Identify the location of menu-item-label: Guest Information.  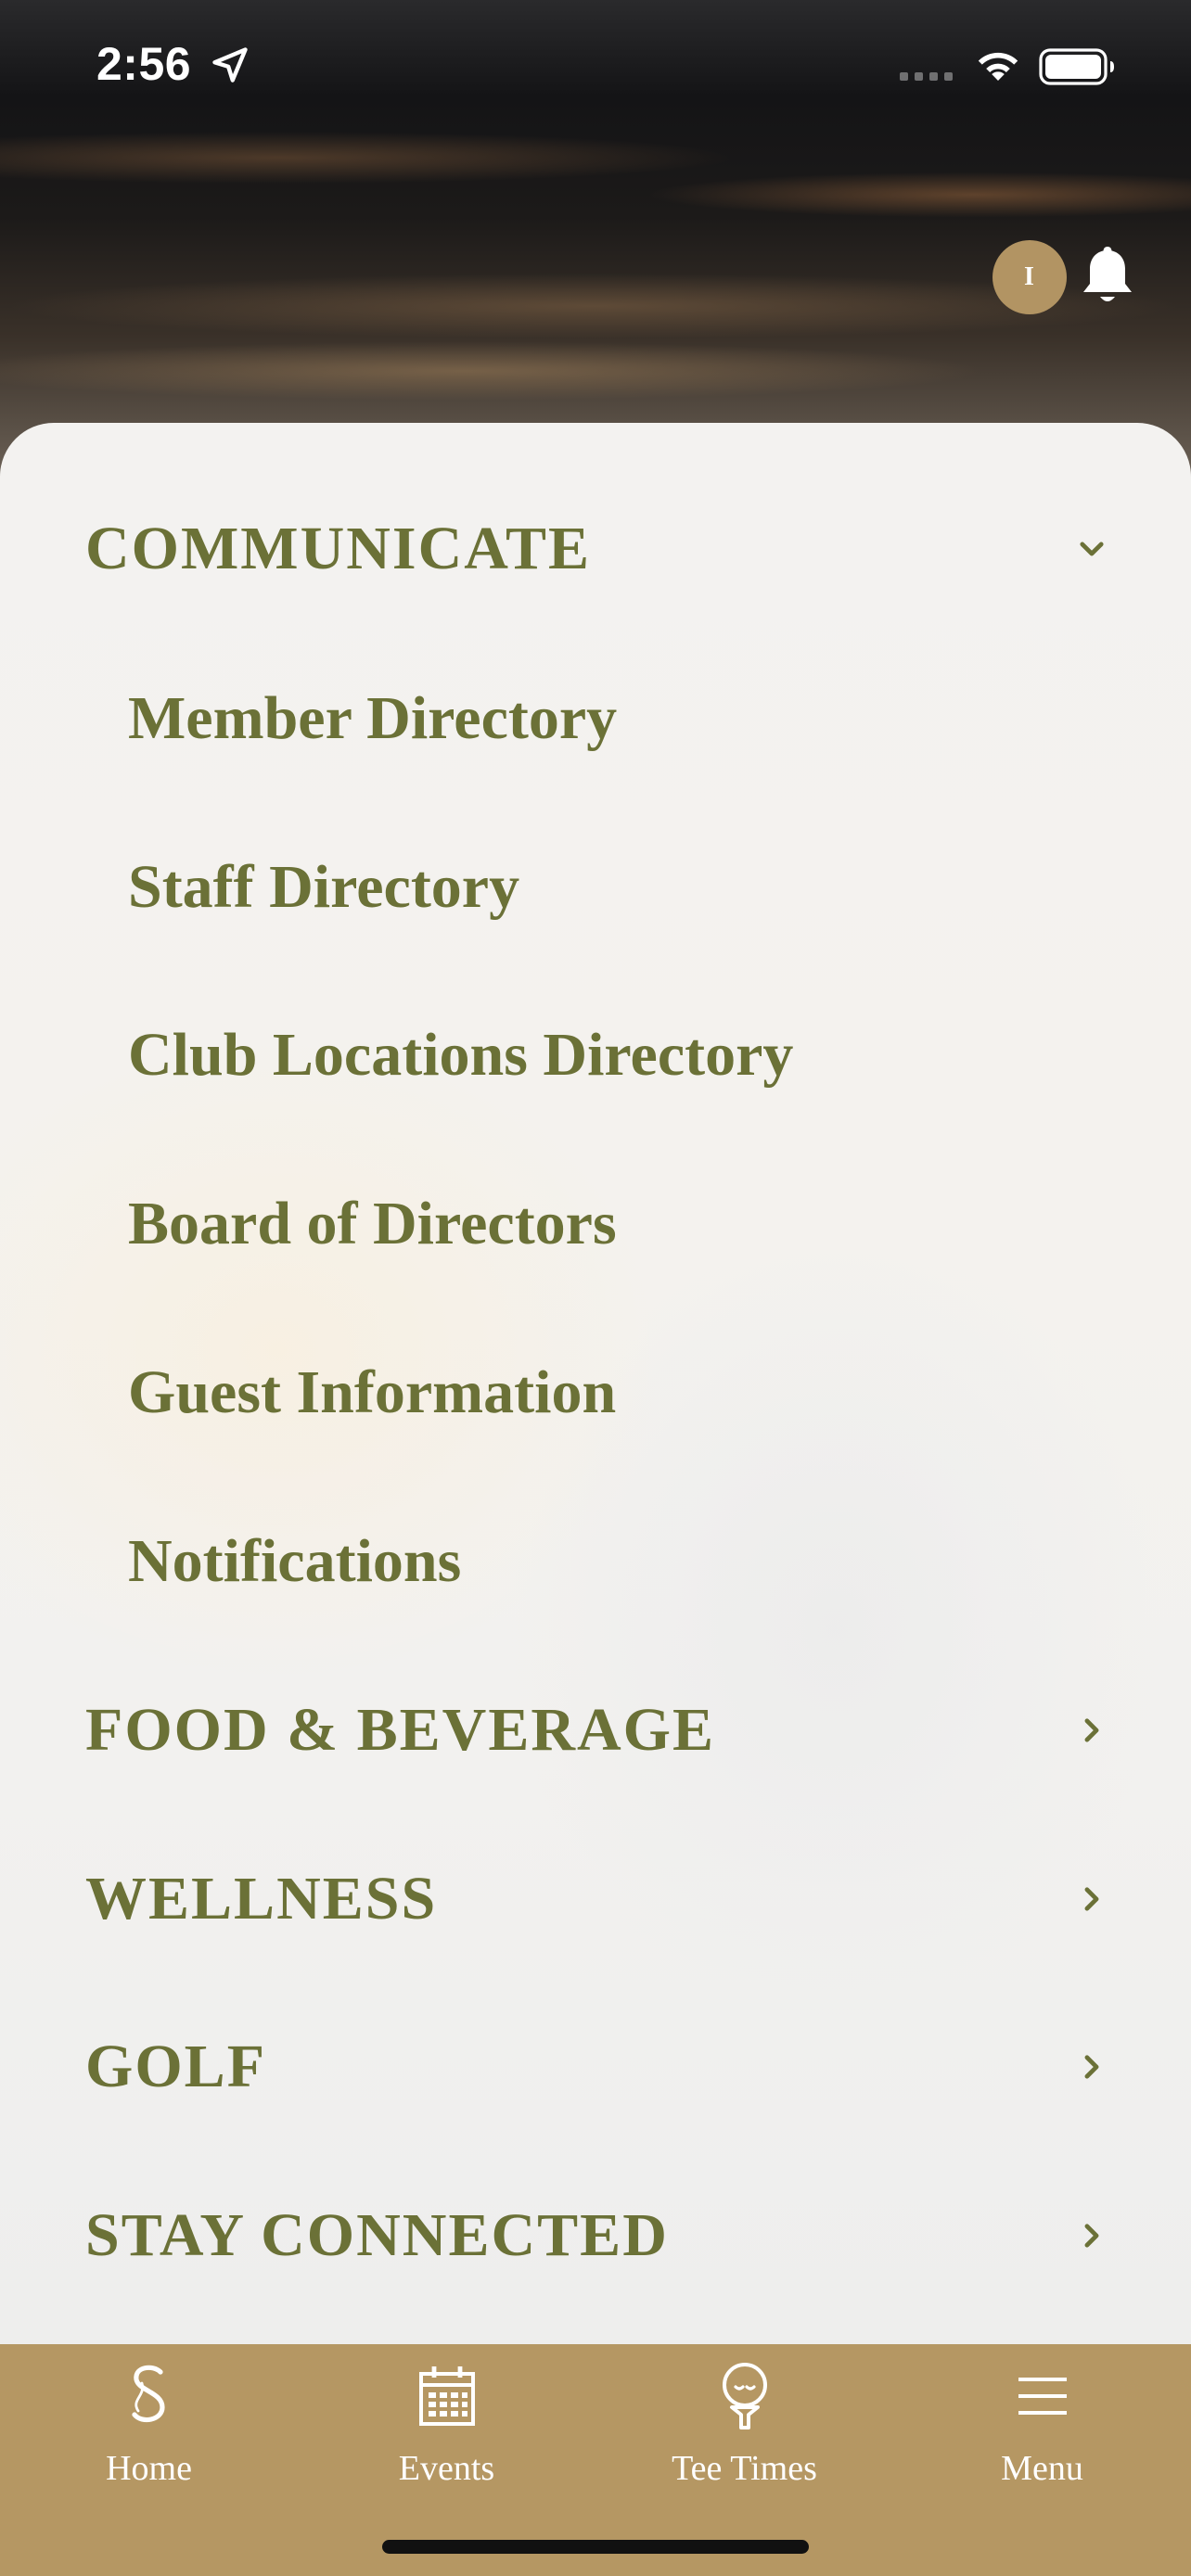
(373, 1392).